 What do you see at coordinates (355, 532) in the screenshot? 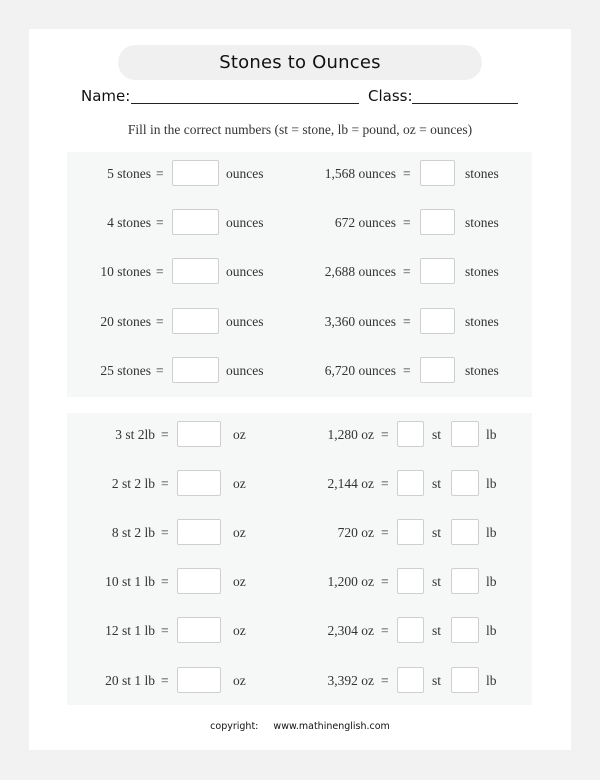
I see `given-value: 720 oz` at bounding box center [355, 532].